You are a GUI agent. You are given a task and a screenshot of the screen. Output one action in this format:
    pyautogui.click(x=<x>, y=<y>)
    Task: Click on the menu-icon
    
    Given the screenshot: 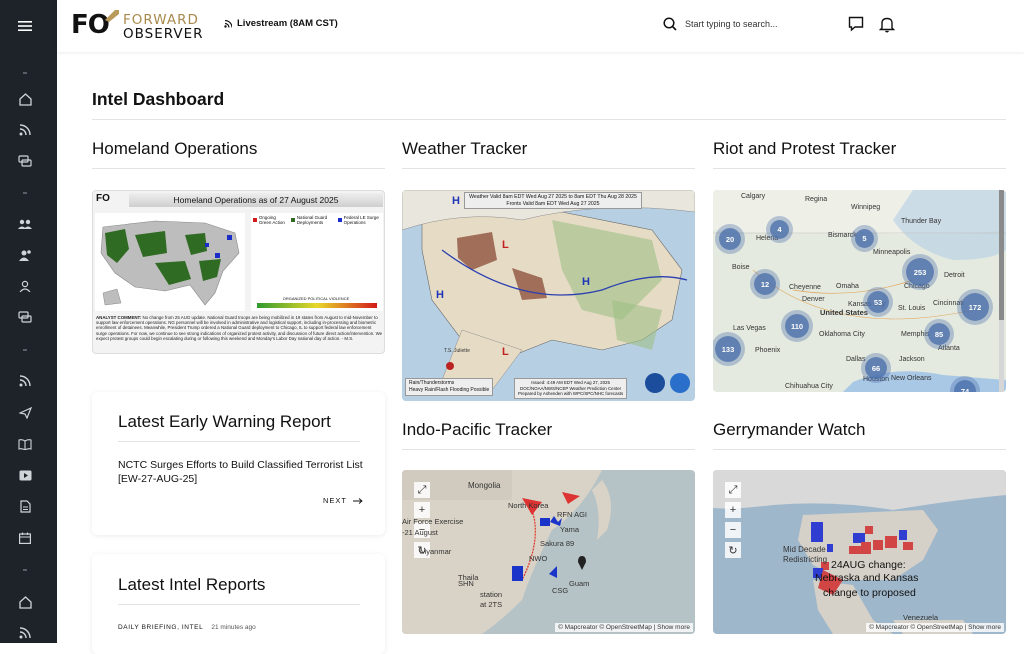 What is the action you would take?
    pyautogui.click(x=25, y=26)
    